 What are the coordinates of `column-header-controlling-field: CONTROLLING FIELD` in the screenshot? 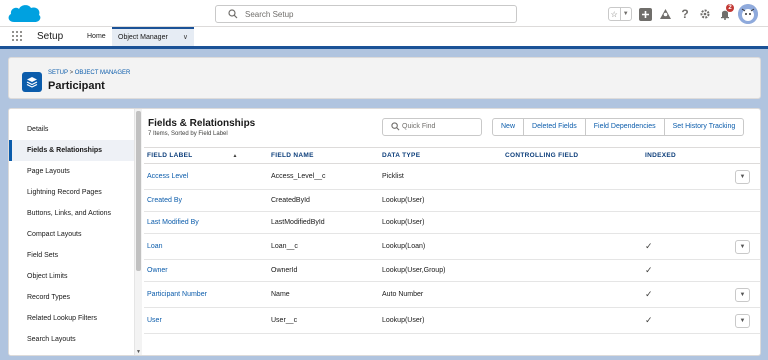 It's located at (572, 155).